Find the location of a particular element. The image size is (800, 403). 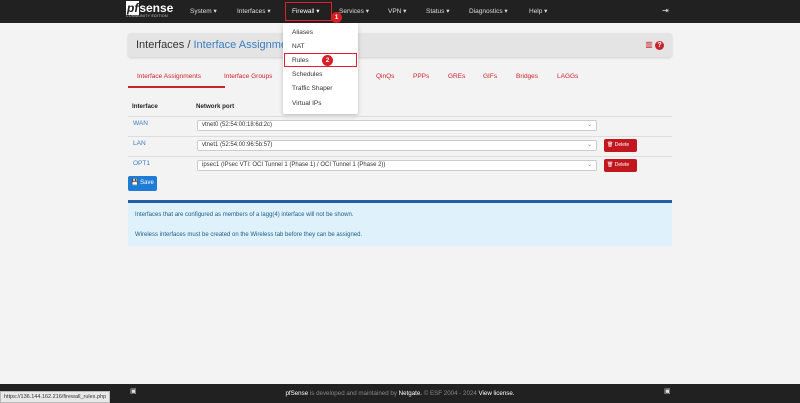

menu-item-aliases: Aliases is located at coordinates (302, 32).